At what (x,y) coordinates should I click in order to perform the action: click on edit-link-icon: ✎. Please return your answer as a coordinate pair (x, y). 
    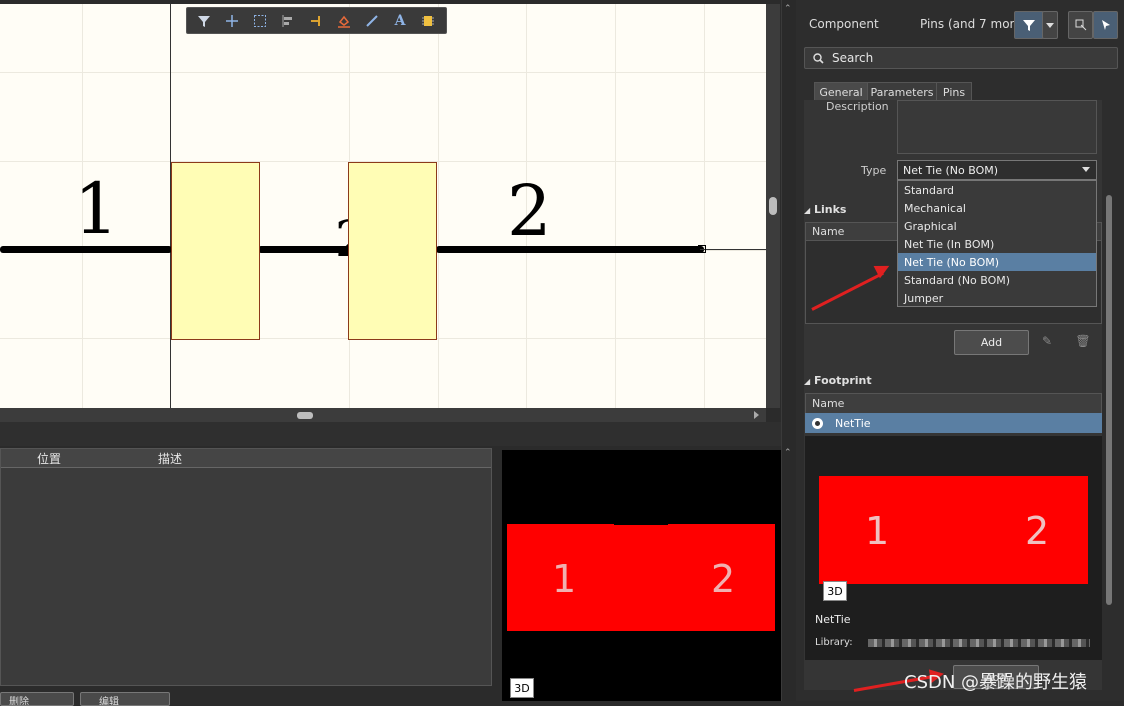
    Looking at the image, I should click on (1047, 341).